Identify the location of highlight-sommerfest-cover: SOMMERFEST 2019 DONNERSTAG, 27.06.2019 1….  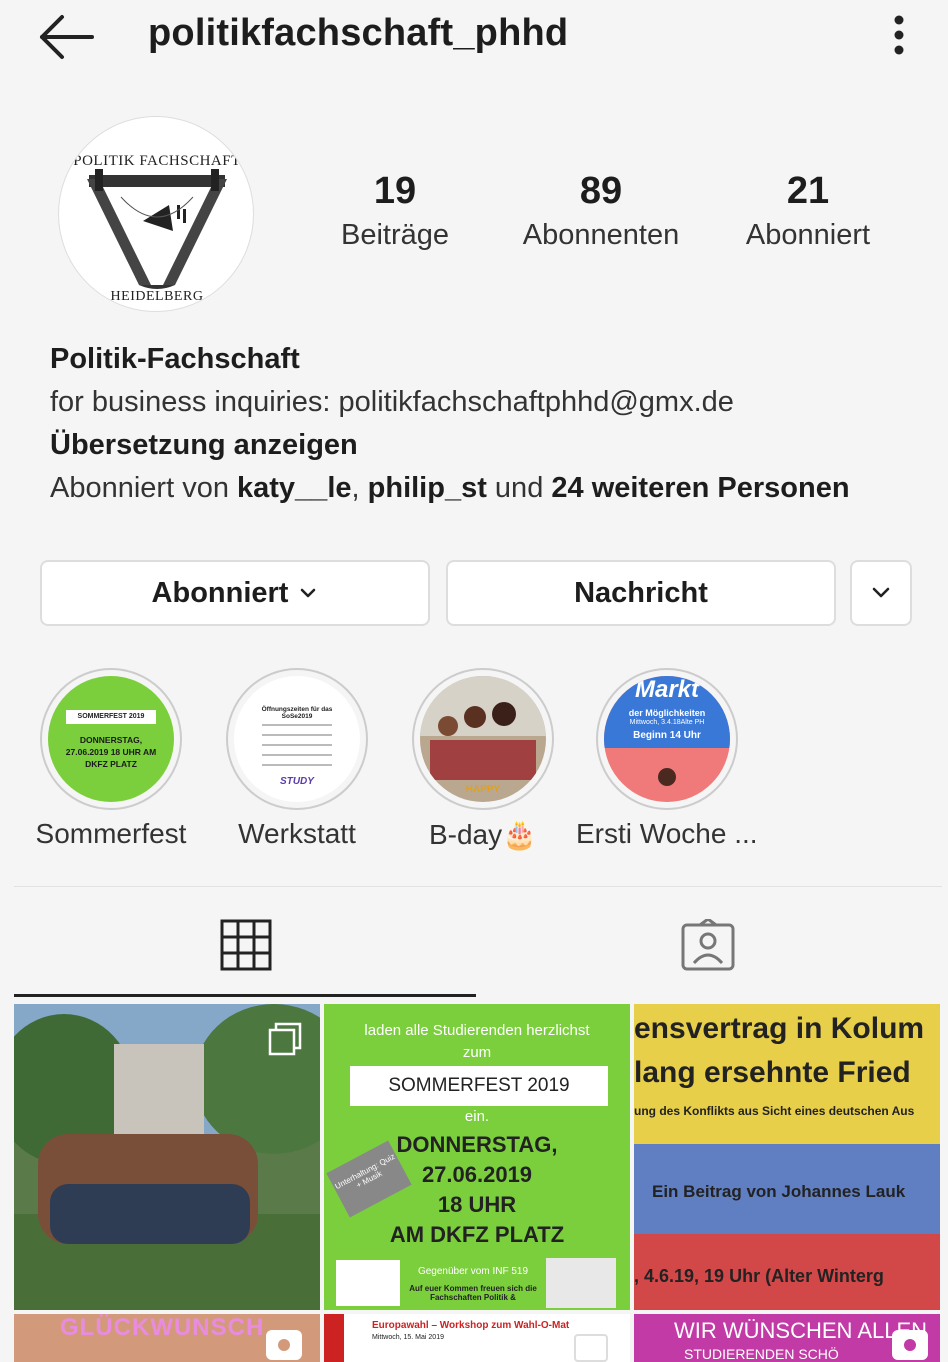
(111, 739).